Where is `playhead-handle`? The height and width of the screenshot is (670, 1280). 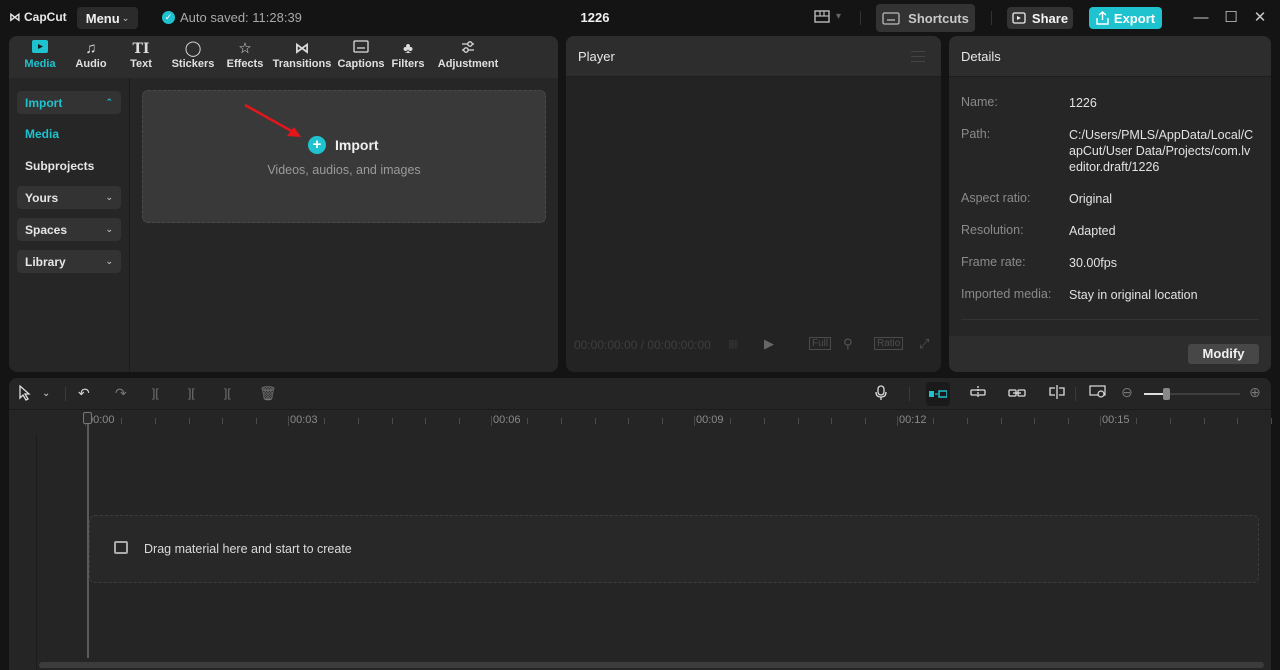 playhead-handle is located at coordinates (87, 418).